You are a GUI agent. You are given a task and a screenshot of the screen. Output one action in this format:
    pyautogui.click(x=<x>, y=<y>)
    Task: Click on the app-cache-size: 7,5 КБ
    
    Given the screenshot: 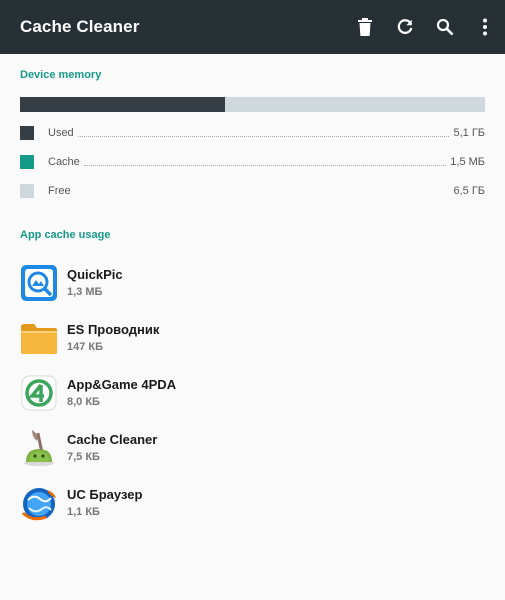 What is the action you would take?
    pyautogui.click(x=83, y=457)
    